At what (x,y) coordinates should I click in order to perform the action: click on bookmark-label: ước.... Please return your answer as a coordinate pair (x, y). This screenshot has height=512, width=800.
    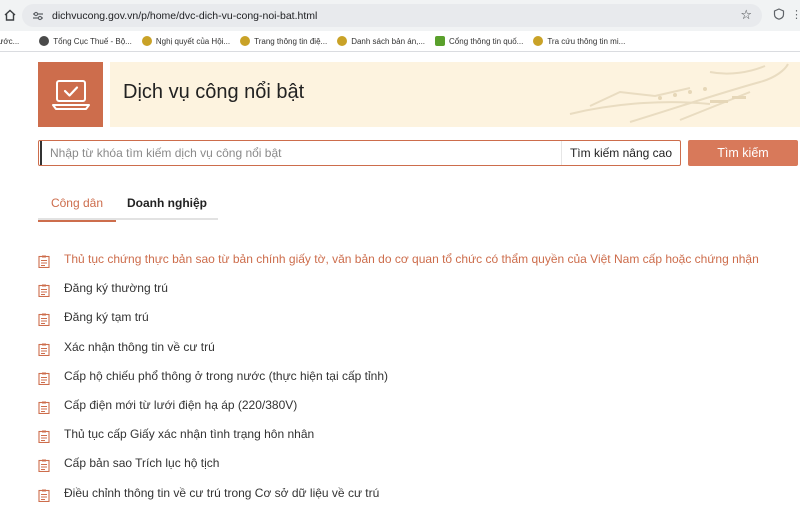
    Looking at the image, I should click on (10, 41).